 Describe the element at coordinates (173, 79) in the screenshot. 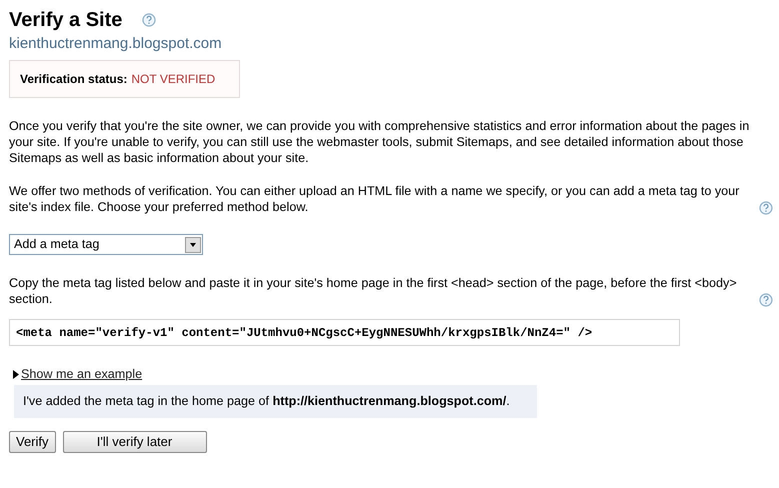

I see `status-value: NOT VERIFIED` at that location.